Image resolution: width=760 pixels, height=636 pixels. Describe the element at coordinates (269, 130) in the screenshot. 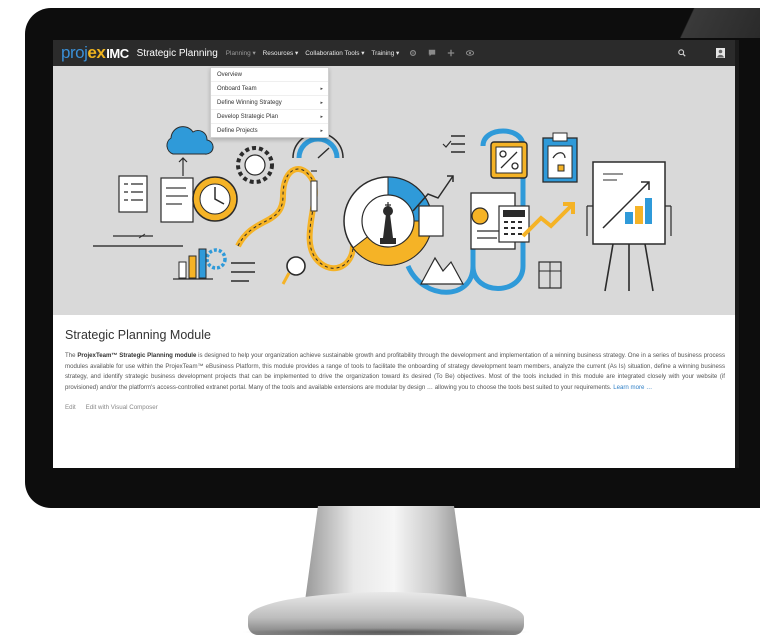

I see `dropdown-item-define-projects: Define Projects ▸` at that location.